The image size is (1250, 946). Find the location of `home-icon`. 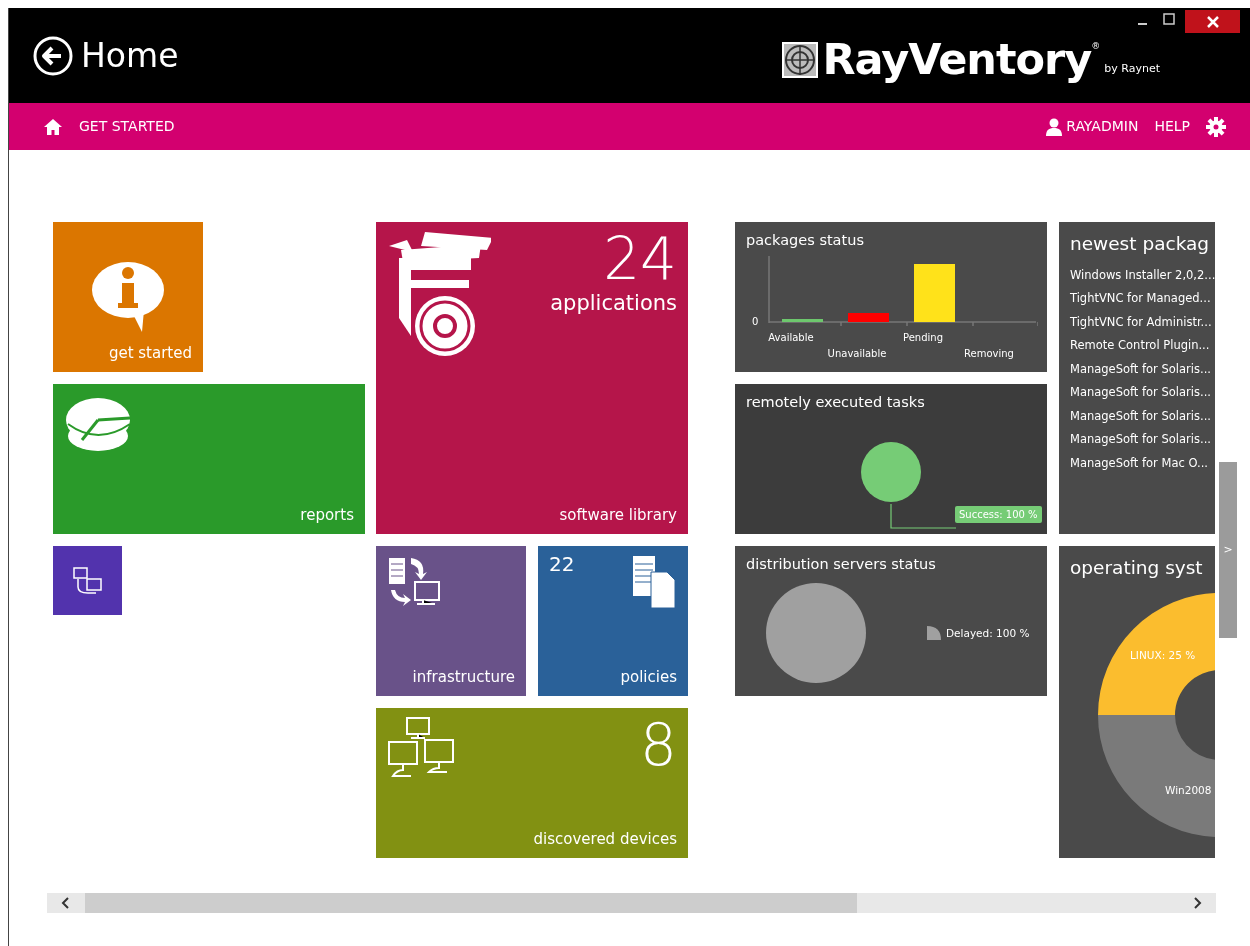

home-icon is located at coordinates (53, 126).